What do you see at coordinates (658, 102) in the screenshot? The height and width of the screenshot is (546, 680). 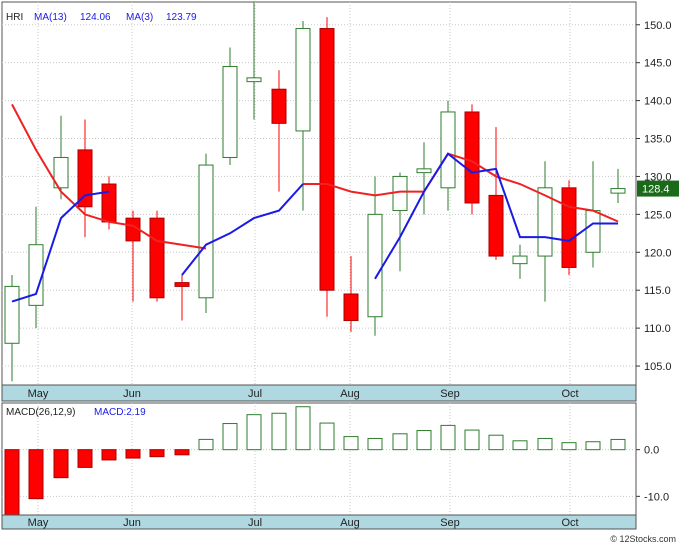 I see `price-tick-label: 140.0` at bounding box center [658, 102].